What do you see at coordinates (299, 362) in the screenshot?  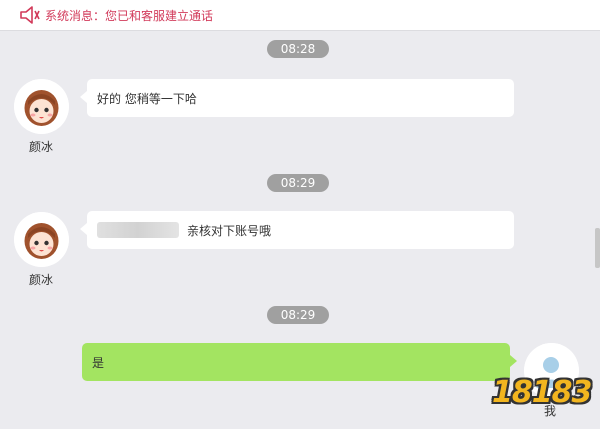 I see `message-bubble: 是` at bounding box center [299, 362].